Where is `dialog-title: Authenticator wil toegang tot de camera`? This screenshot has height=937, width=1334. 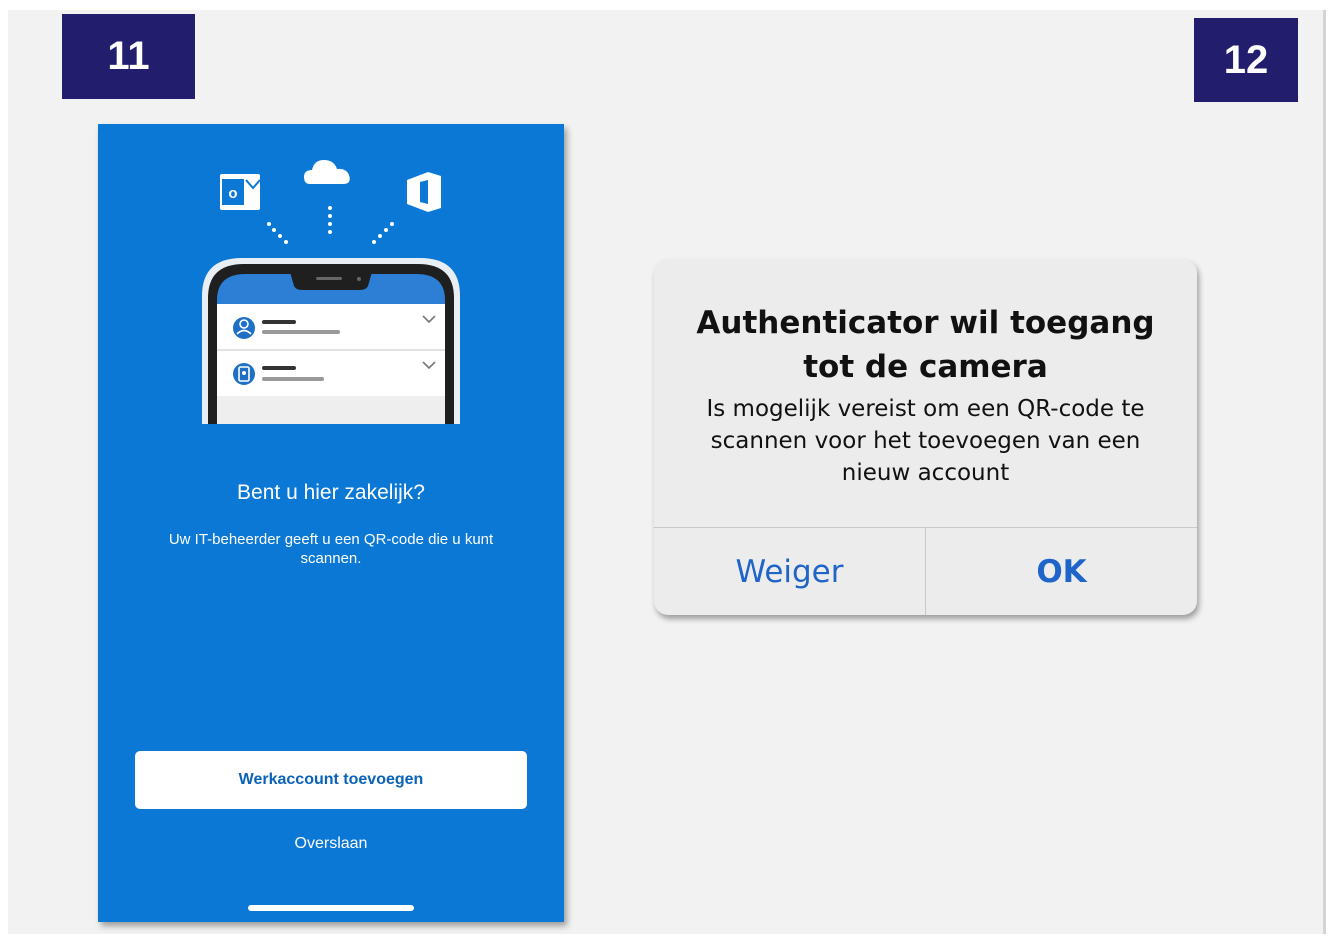
dialog-title: Authenticator wil toegang tot de camera is located at coordinates (925, 345).